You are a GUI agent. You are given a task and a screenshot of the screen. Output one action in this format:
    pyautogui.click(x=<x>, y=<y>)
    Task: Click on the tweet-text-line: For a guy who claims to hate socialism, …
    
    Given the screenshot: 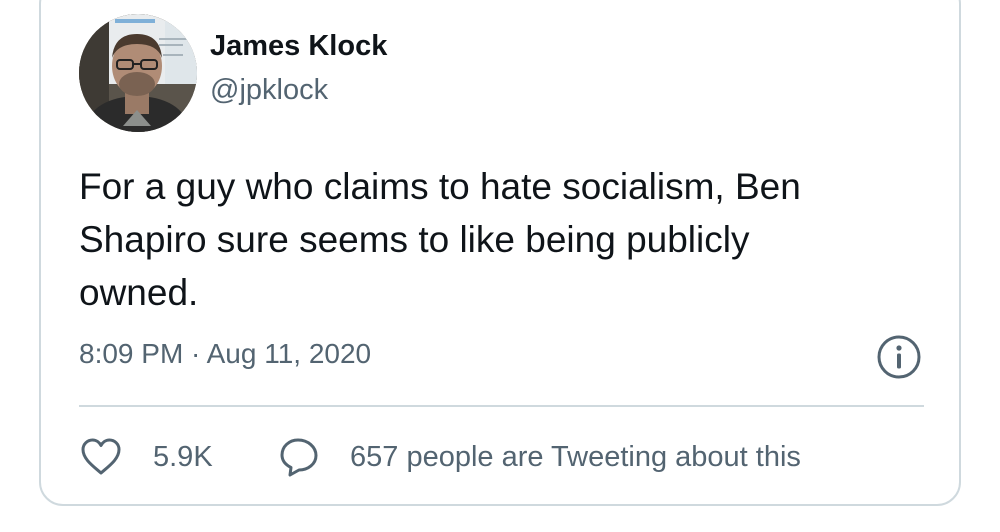 What is the action you would take?
    pyautogui.click(x=440, y=186)
    